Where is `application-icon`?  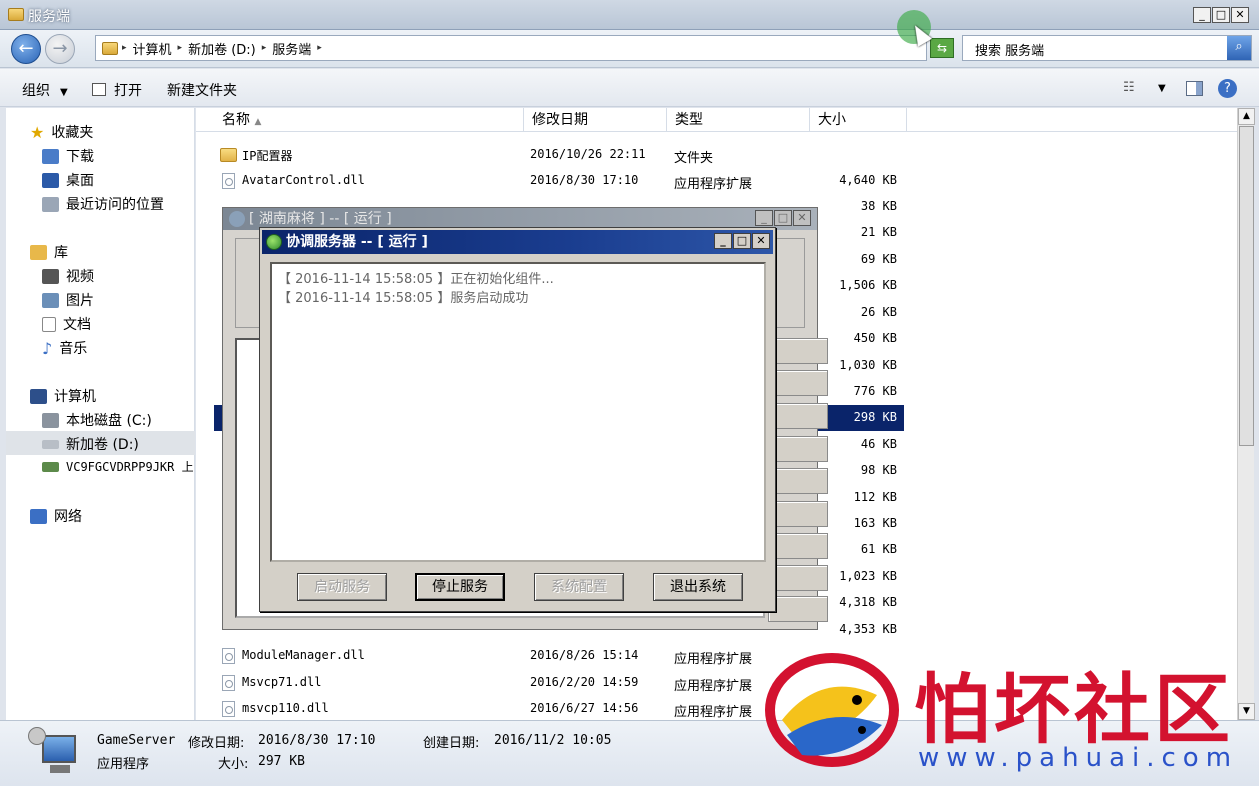 application-icon is located at coordinates (55, 753).